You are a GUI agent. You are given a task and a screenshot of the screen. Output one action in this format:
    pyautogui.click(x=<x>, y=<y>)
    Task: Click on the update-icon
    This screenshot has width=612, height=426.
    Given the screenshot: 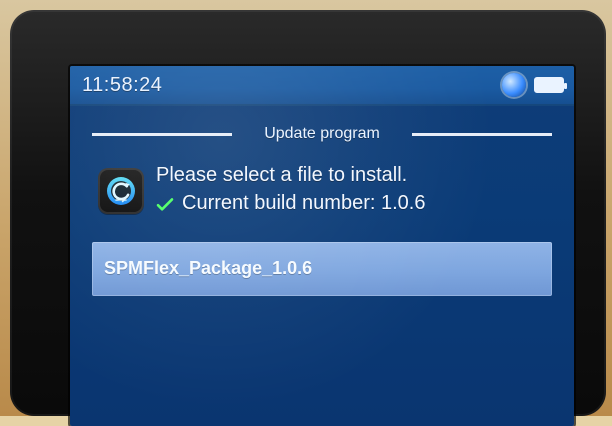 What is the action you would take?
    pyautogui.click(x=121, y=191)
    